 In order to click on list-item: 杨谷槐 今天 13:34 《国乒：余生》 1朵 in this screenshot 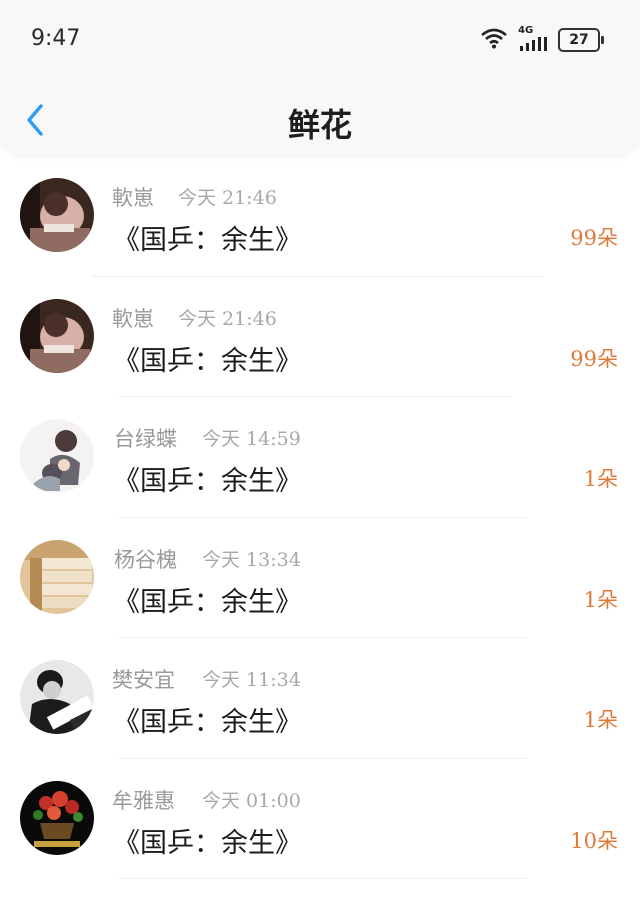, I will do `click(320, 578)`.